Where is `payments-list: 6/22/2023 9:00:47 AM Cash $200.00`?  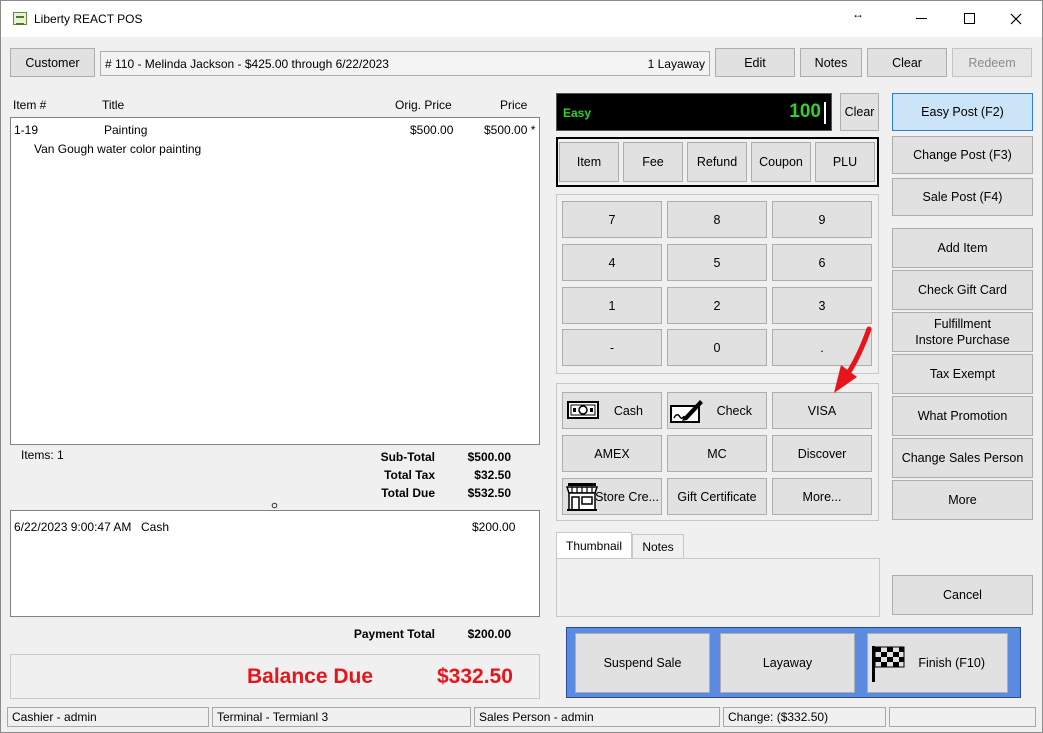
payments-list: 6/22/2023 9:00:47 AM Cash $200.00 is located at coordinates (275, 563).